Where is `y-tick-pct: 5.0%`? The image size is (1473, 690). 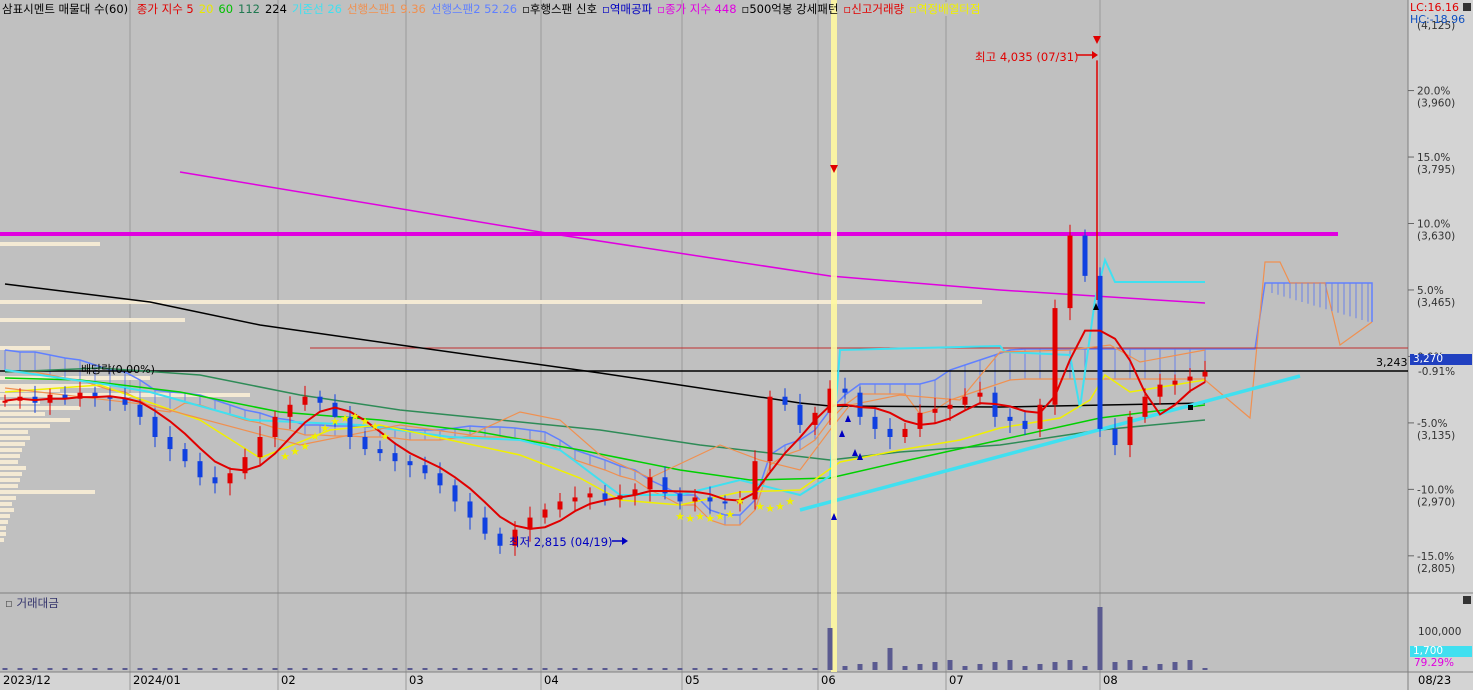
y-tick-pct: 5.0% is located at coordinates (1430, 291).